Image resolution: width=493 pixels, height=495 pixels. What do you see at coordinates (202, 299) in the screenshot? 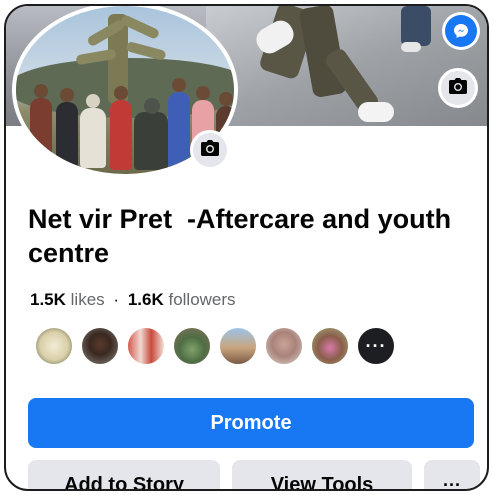
I see `followers-label: followers` at bounding box center [202, 299].